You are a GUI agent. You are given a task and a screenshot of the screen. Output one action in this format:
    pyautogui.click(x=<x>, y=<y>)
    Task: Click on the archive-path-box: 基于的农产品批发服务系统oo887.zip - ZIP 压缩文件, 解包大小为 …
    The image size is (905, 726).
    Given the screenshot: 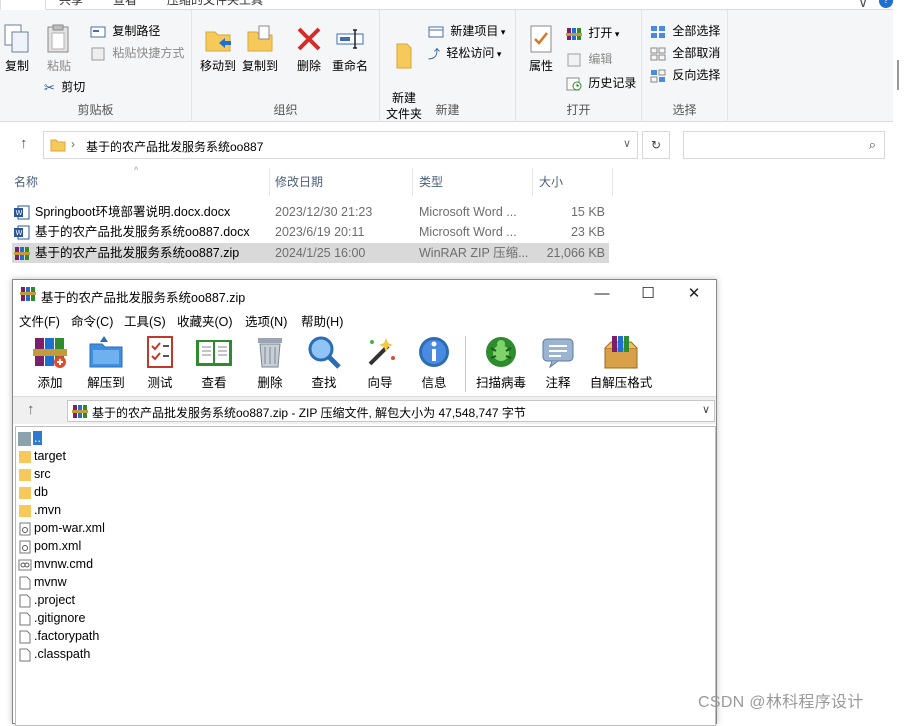 What is the action you would take?
    pyautogui.click(x=391, y=411)
    